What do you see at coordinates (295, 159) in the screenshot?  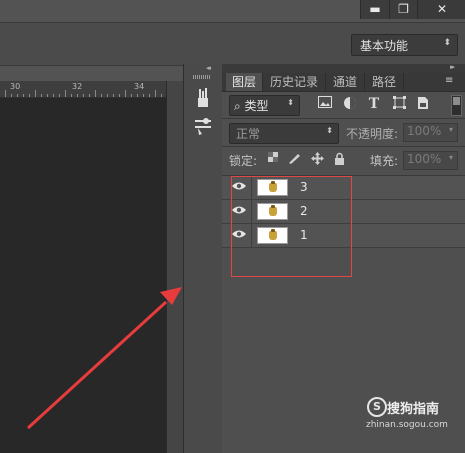 I see `lock-image-pixels-icon` at bounding box center [295, 159].